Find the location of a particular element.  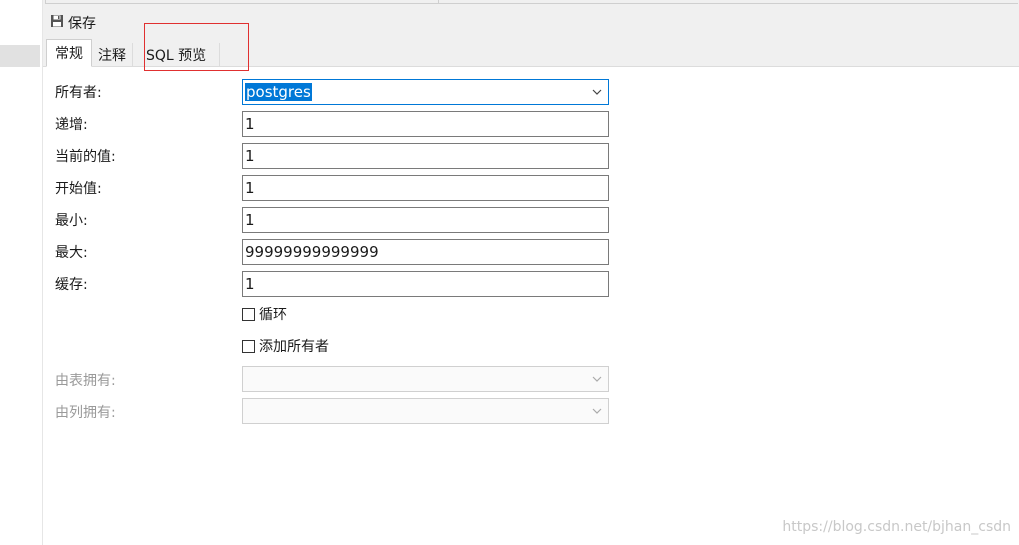

increment-label: 递增: is located at coordinates (71, 125).